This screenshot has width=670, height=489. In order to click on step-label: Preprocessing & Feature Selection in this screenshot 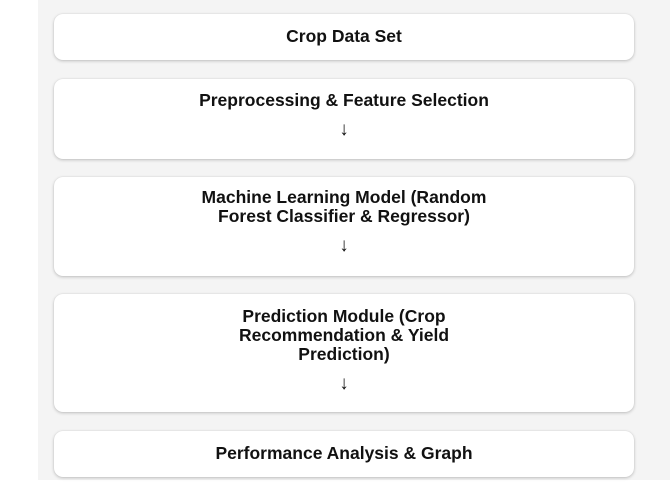, I will do `click(344, 100)`.